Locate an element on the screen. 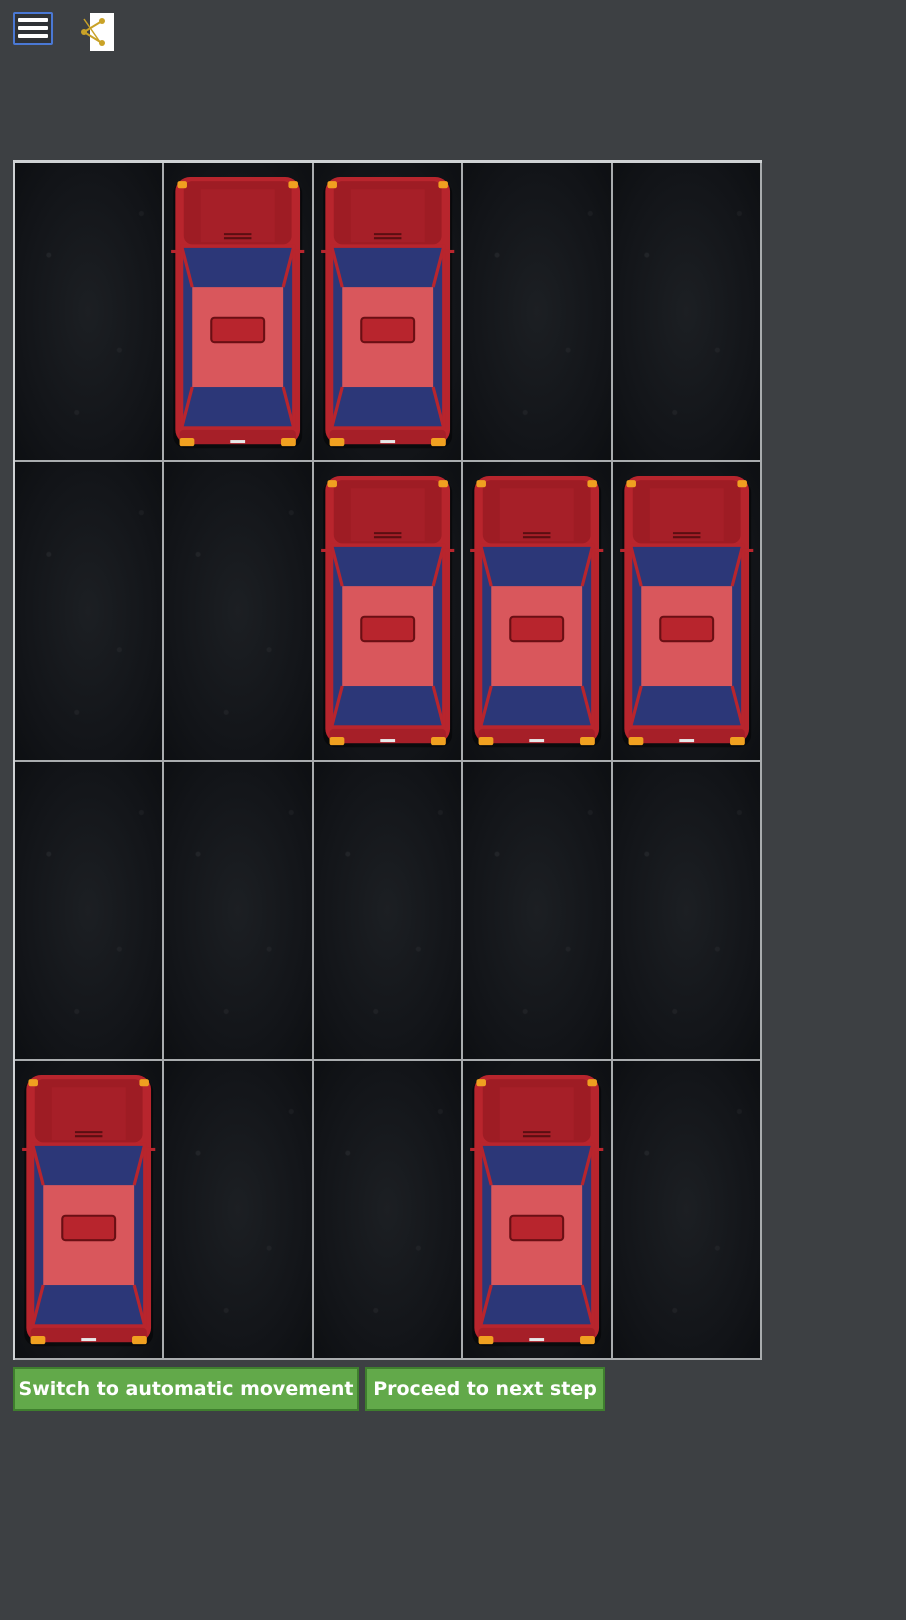  hamburger-menu-icon is located at coordinates (33, 28).